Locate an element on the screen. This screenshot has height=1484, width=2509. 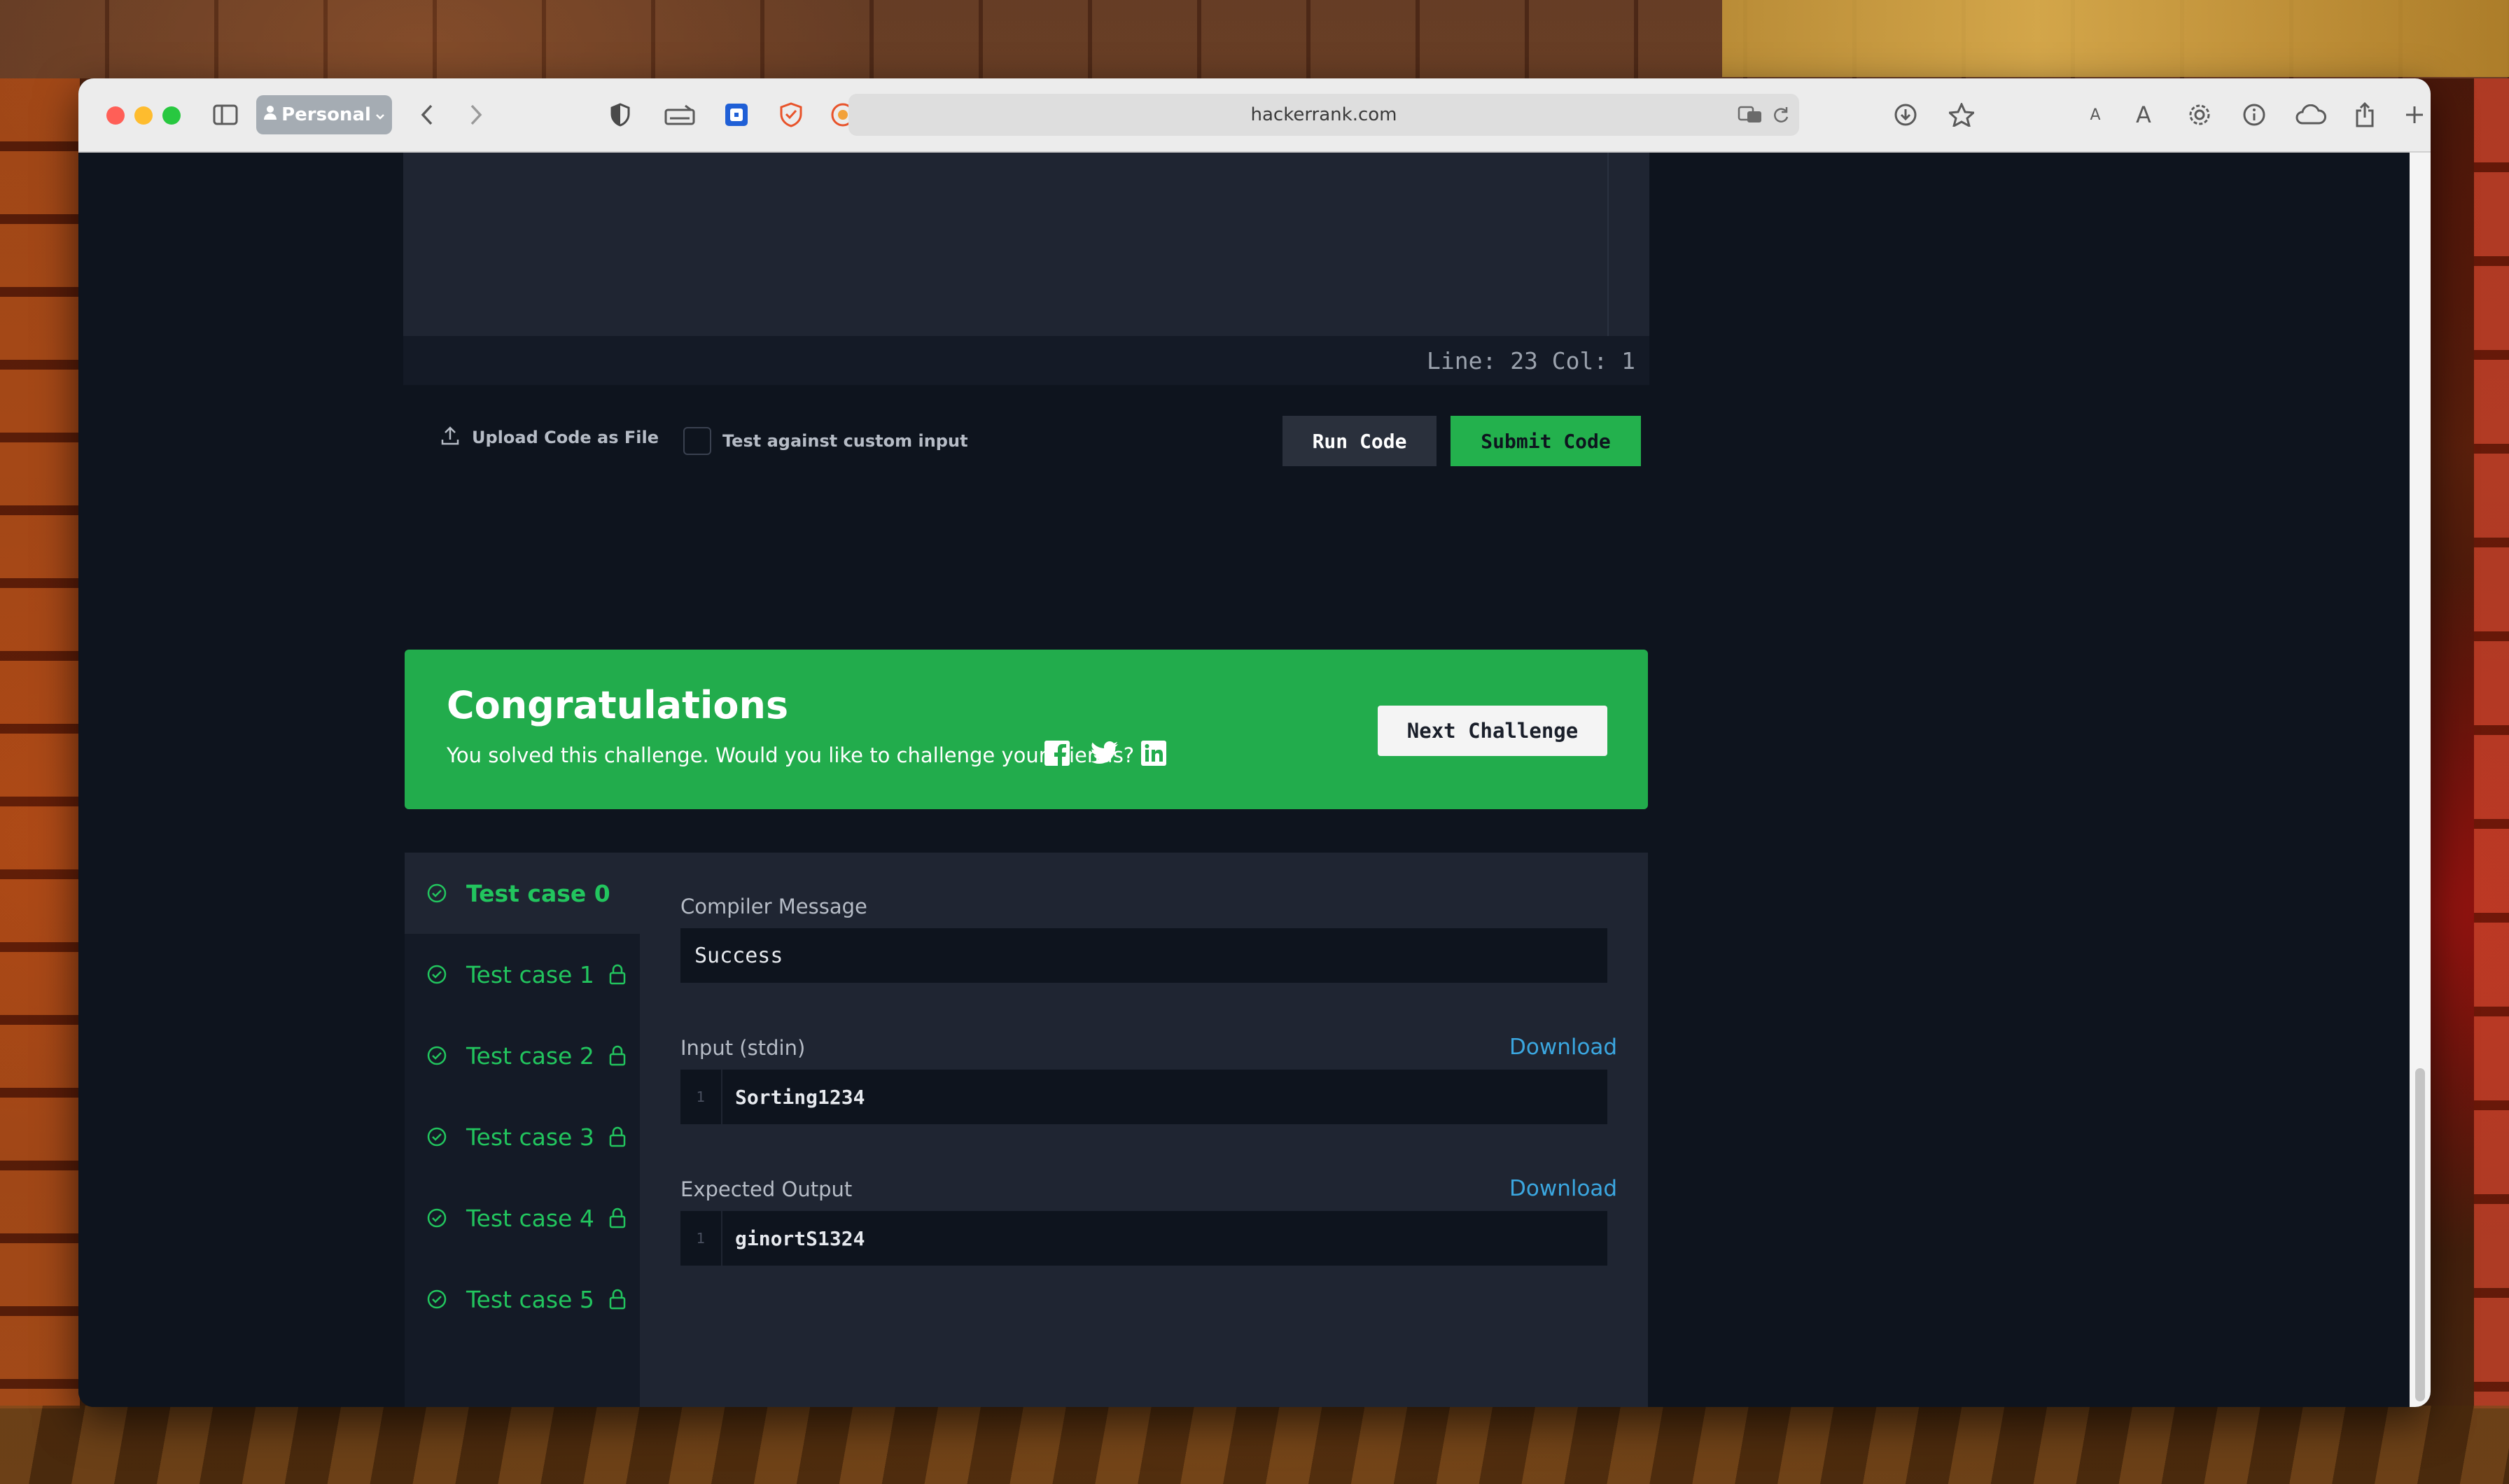
compiler-message-box: Success is located at coordinates (1143, 955).